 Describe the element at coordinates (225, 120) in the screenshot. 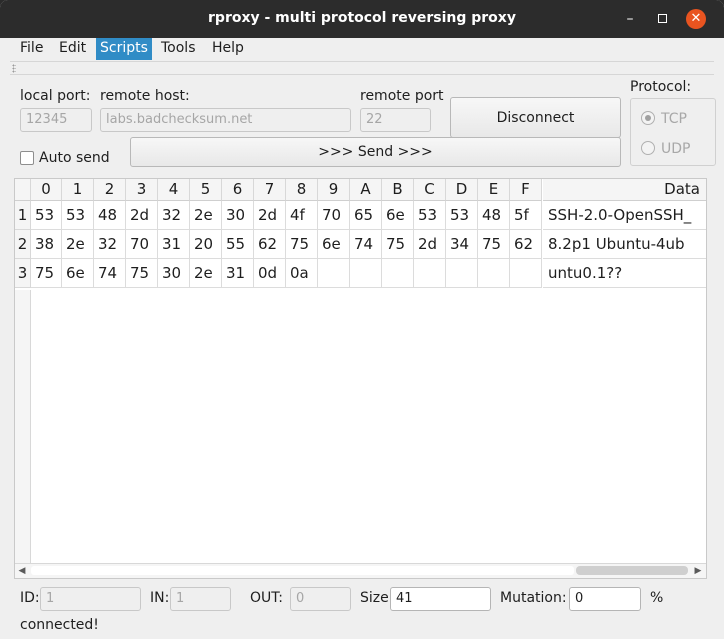

I see `remote-host-input: labs.badchecksum.net` at that location.